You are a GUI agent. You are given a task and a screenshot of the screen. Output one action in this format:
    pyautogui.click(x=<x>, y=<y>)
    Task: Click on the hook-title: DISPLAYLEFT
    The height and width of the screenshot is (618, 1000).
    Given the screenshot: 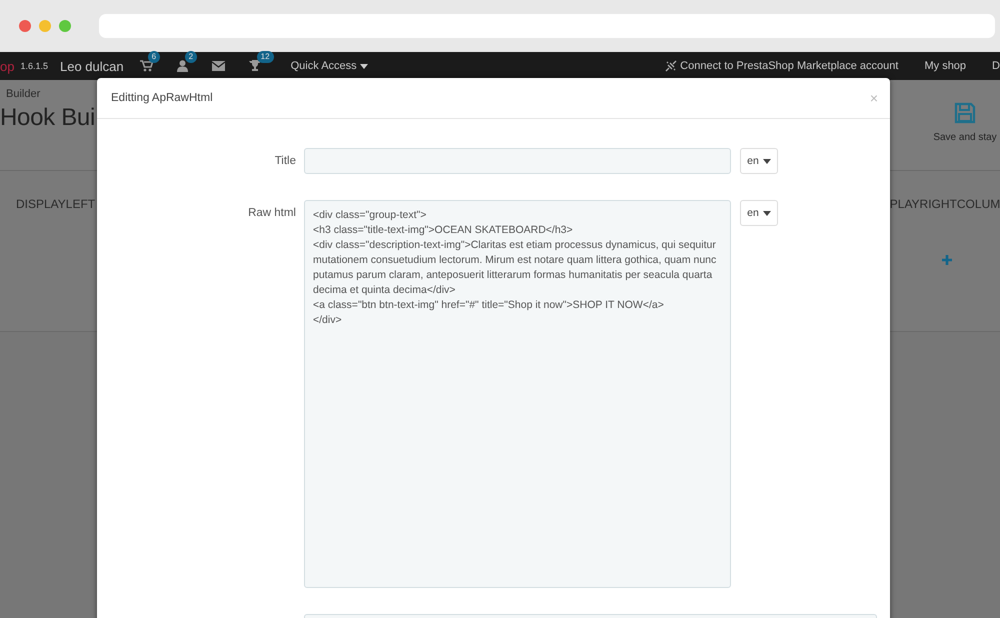 What is the action you would take?
    pyautogui.click(x=56, y=204)
    